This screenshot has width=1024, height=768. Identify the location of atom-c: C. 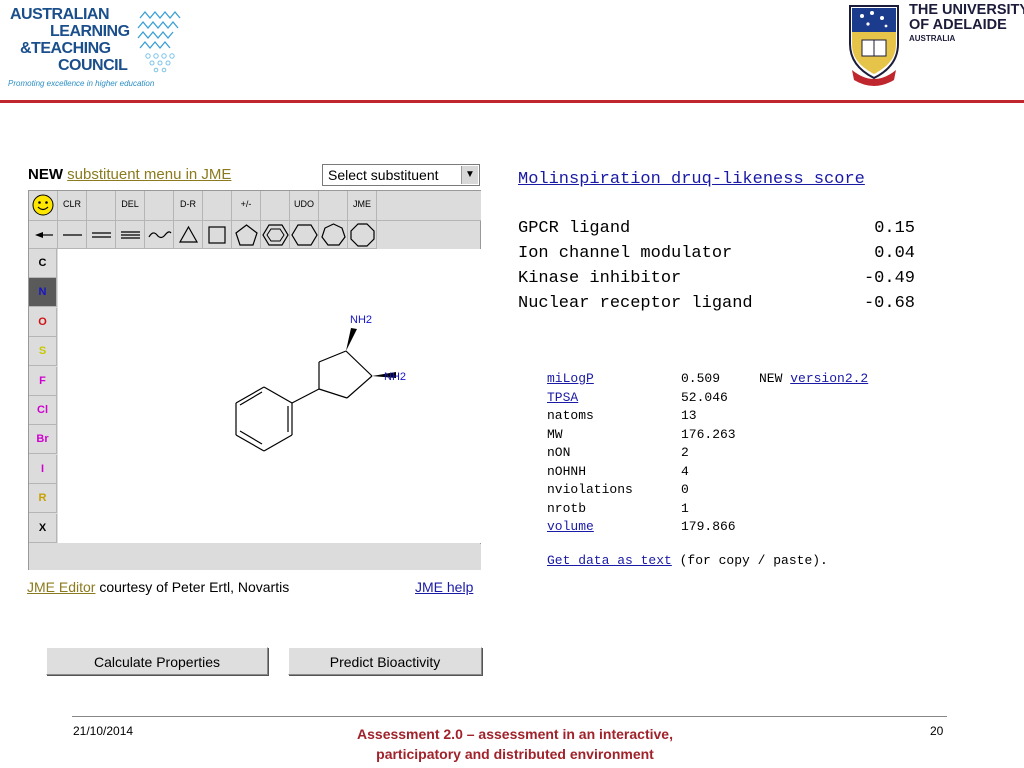
(43, 263).